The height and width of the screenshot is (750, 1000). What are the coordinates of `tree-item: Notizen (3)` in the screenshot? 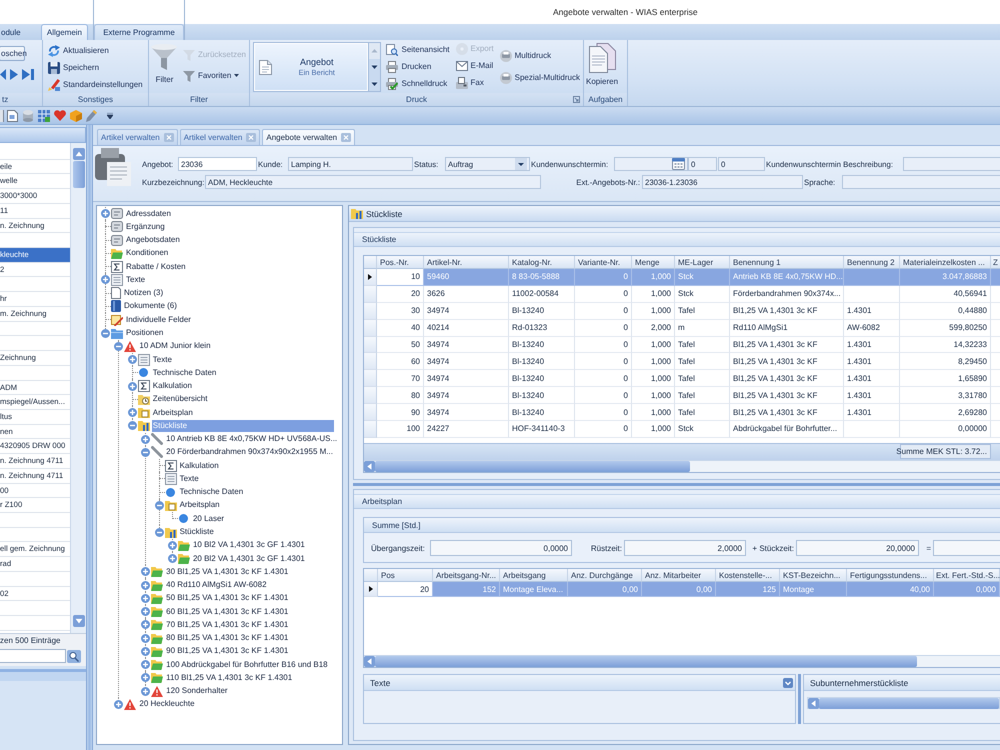 It's located at (228, 293).